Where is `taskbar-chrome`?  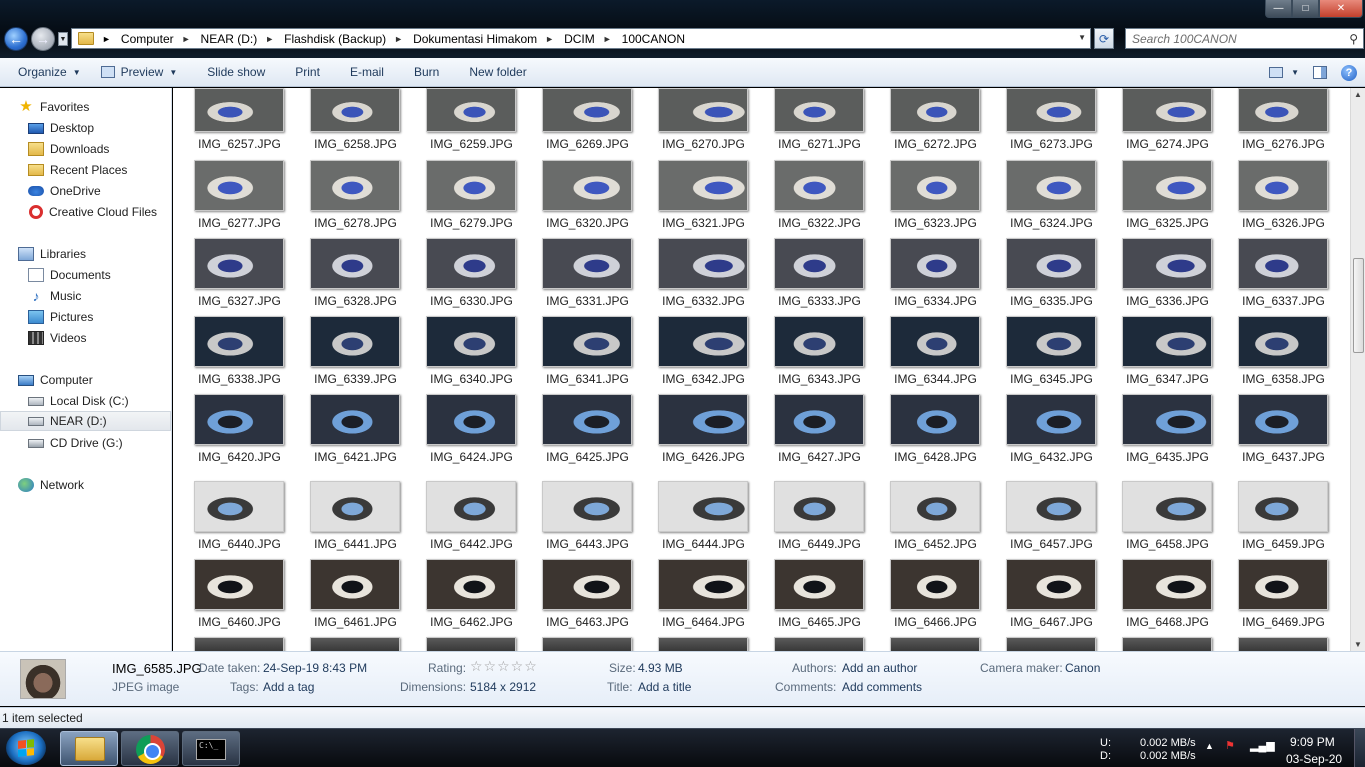
taskbar-chrome is located at coordinates (150, 748).